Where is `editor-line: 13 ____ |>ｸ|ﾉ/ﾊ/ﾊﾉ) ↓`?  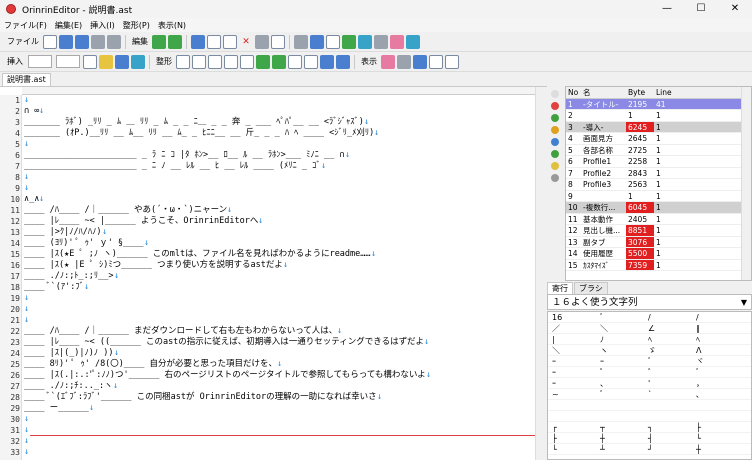 editor-line: 13 ____ |>ｸ|ﾉ/ﾊ/ﾊﾉ) ↓ is located at coordinates (267, 232).